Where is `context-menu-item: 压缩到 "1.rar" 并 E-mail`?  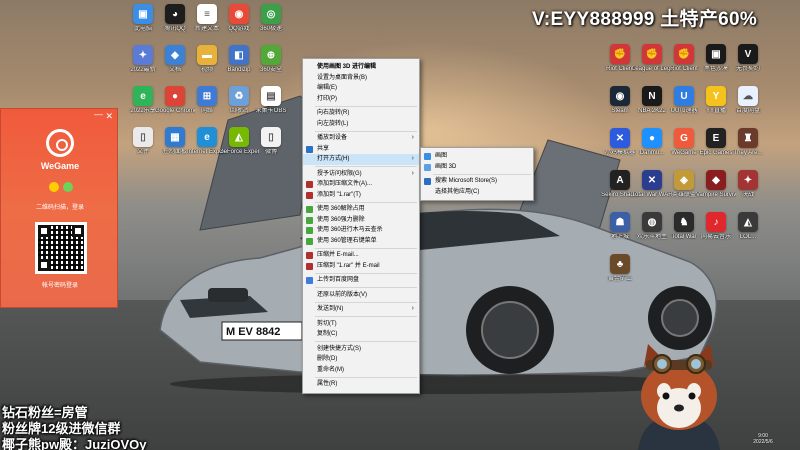
context-menu-item: 压缩到 "1.rar" 并 E-mail is located at coordinates (361, 266).